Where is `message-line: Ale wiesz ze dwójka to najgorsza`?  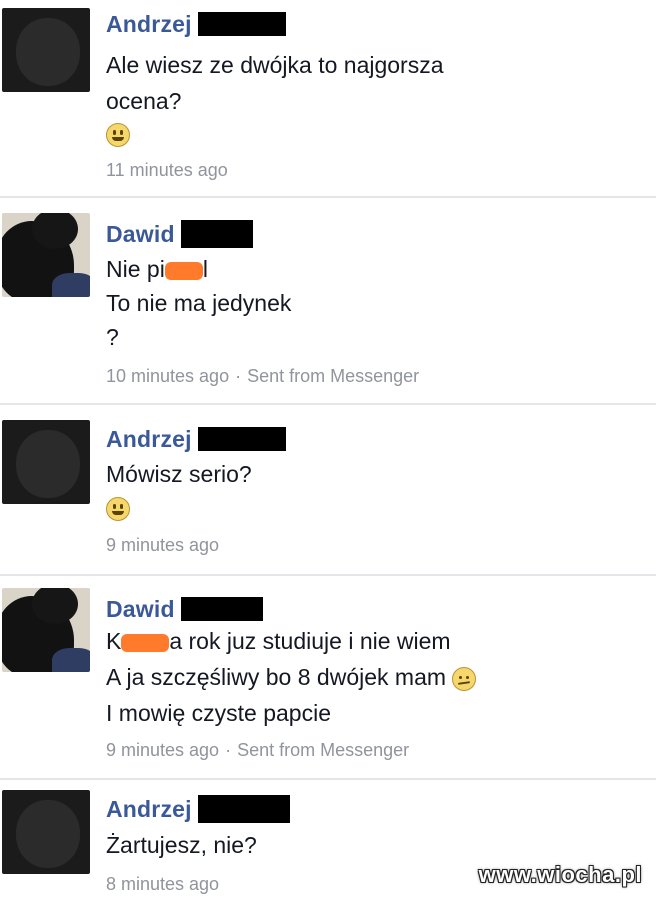
message-line: Ale wiesz ze dwójka to najgorsza is located at coordinates (275, 65).